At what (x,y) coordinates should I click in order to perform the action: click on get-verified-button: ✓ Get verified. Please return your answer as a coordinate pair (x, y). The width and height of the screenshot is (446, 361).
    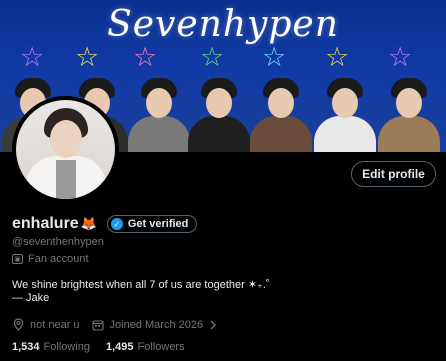
    Looking at the image, I should click on (152, 224).